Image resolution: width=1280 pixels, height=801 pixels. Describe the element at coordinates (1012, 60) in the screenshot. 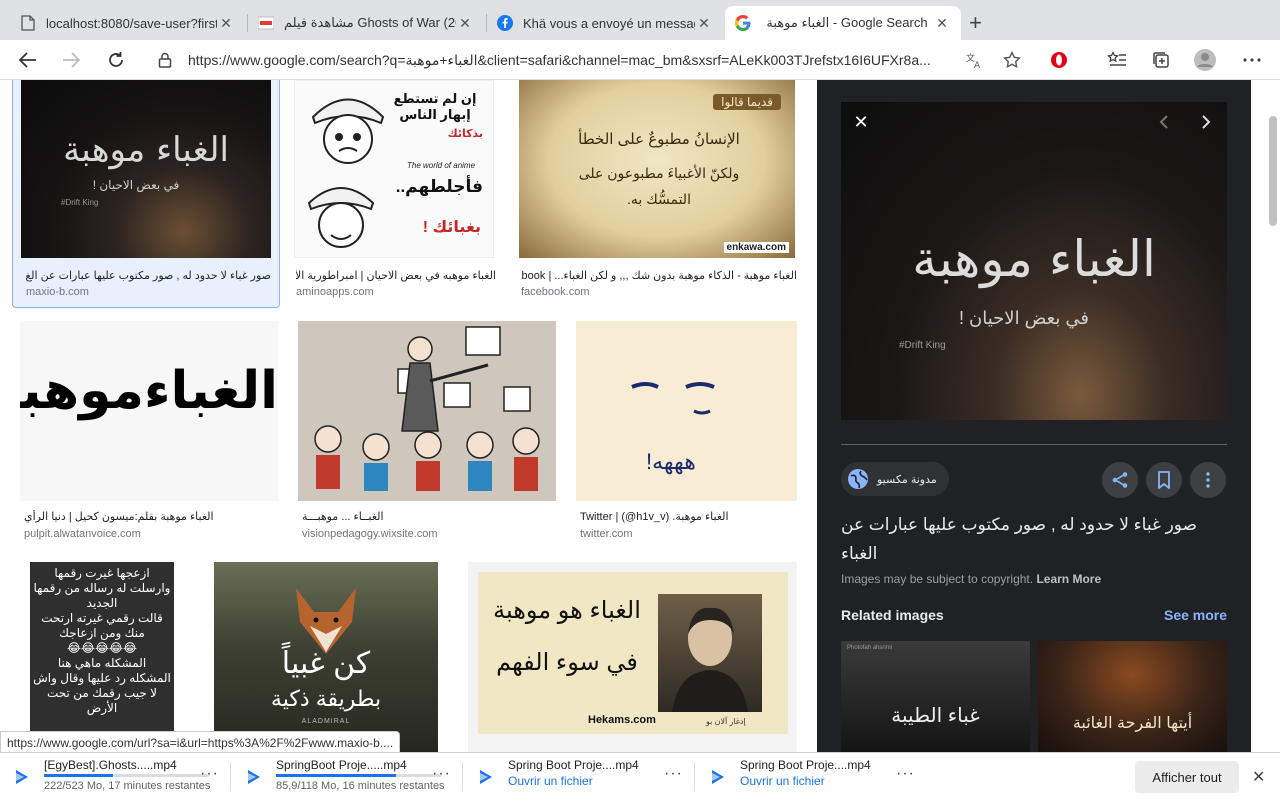

I see `favorite-star-icon` at that location.